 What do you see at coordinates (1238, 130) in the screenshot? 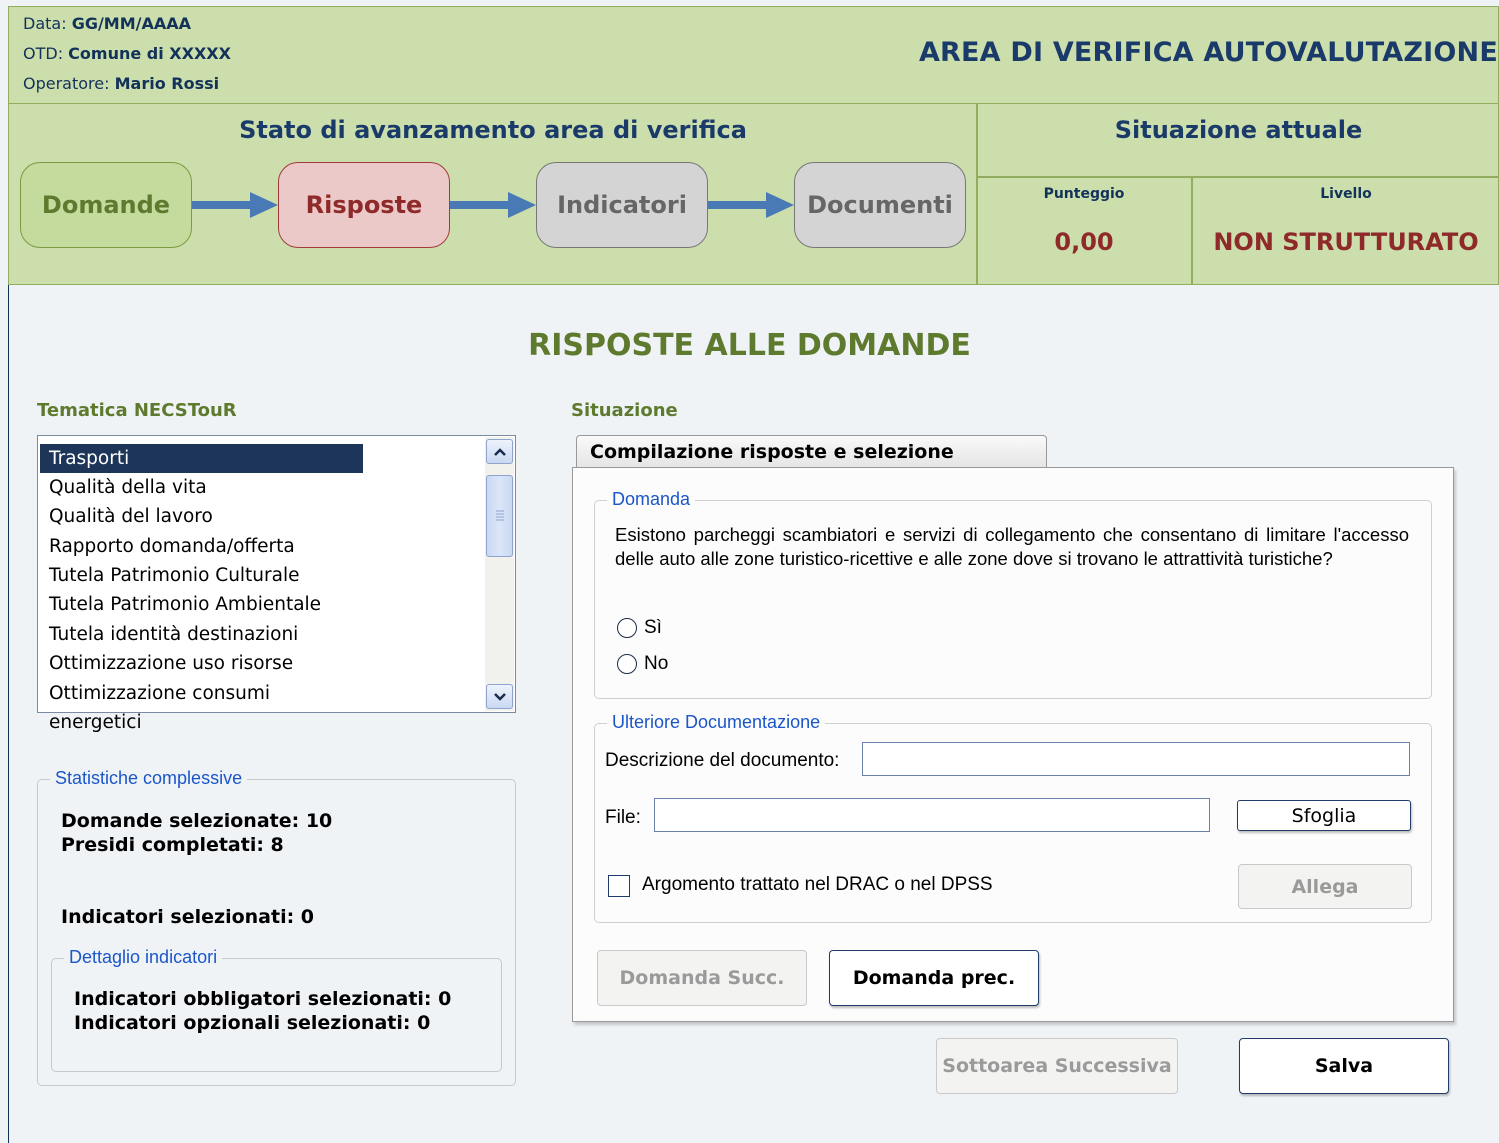
I see `situation-title: Situazione attuale` at bounding box center [1238, 130].